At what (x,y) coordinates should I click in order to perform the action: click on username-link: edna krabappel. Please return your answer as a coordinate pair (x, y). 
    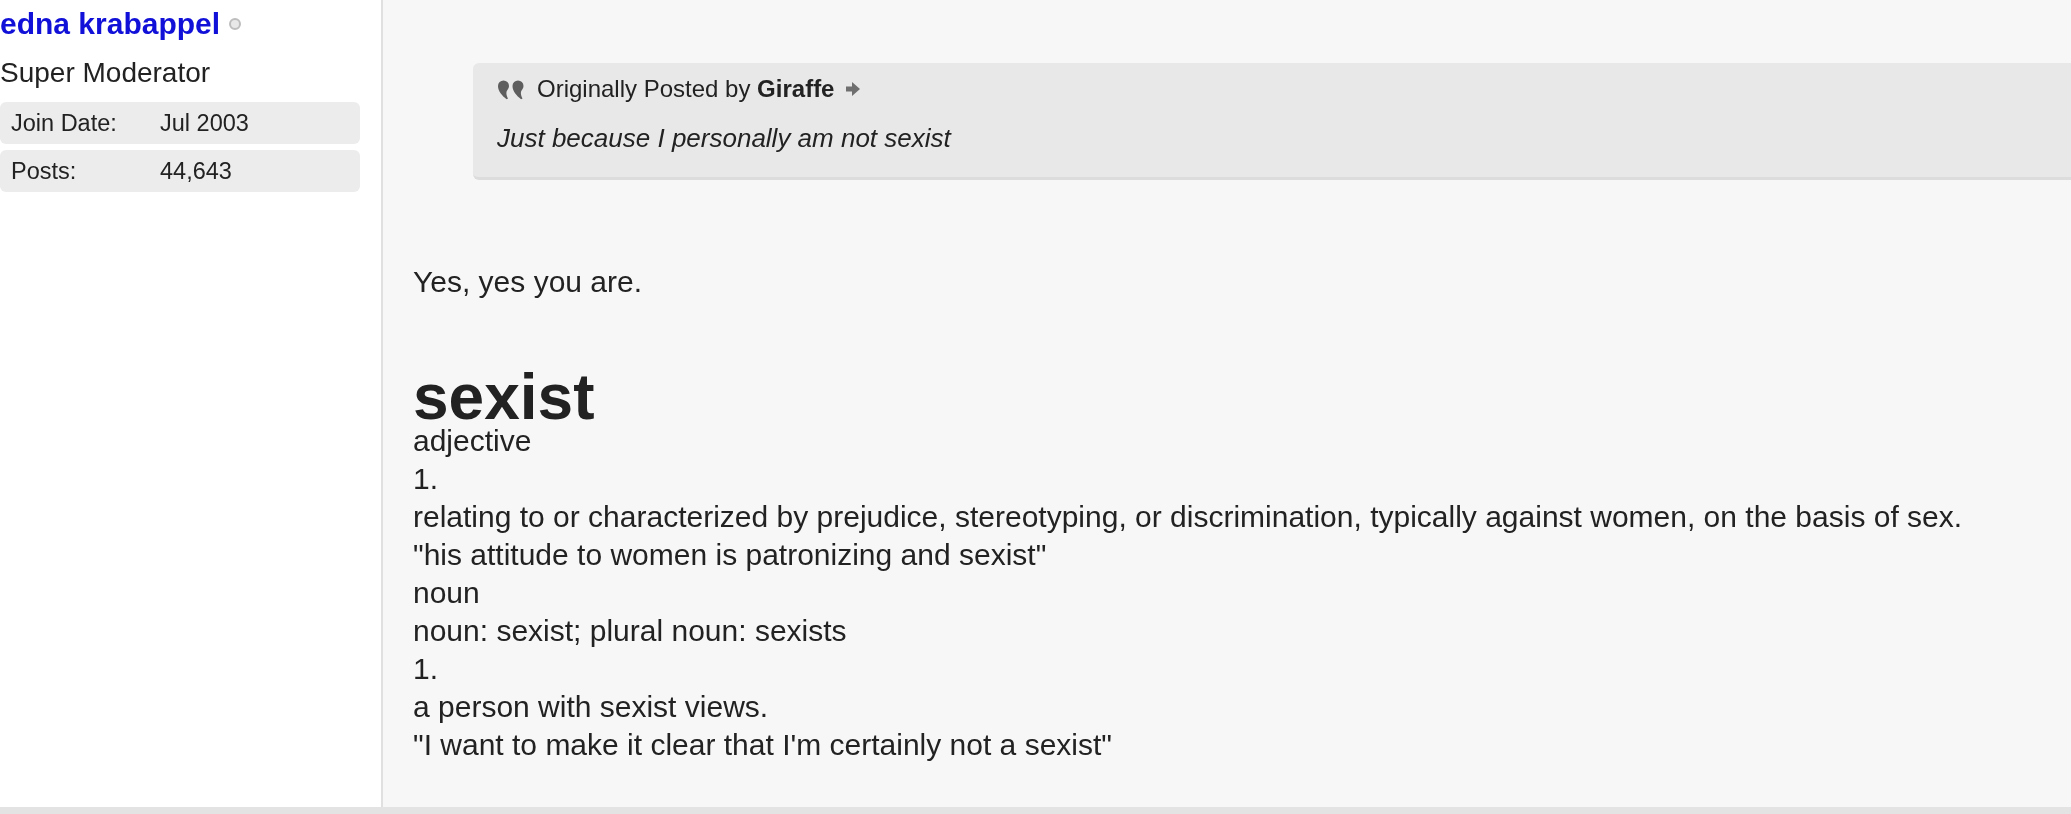
    Looking at the image, I should click on (110, 24).